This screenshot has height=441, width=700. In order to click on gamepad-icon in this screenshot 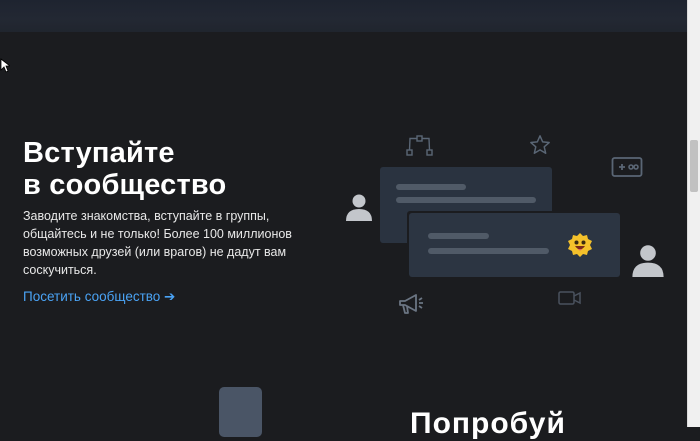, I will do `click(627, 167)`.